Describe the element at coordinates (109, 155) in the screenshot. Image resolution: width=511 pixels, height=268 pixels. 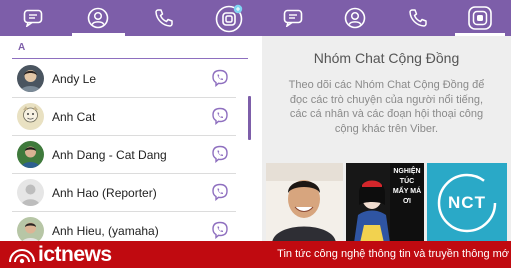
I see `contact-name: Anh Dang - Cat Dang` at that location.